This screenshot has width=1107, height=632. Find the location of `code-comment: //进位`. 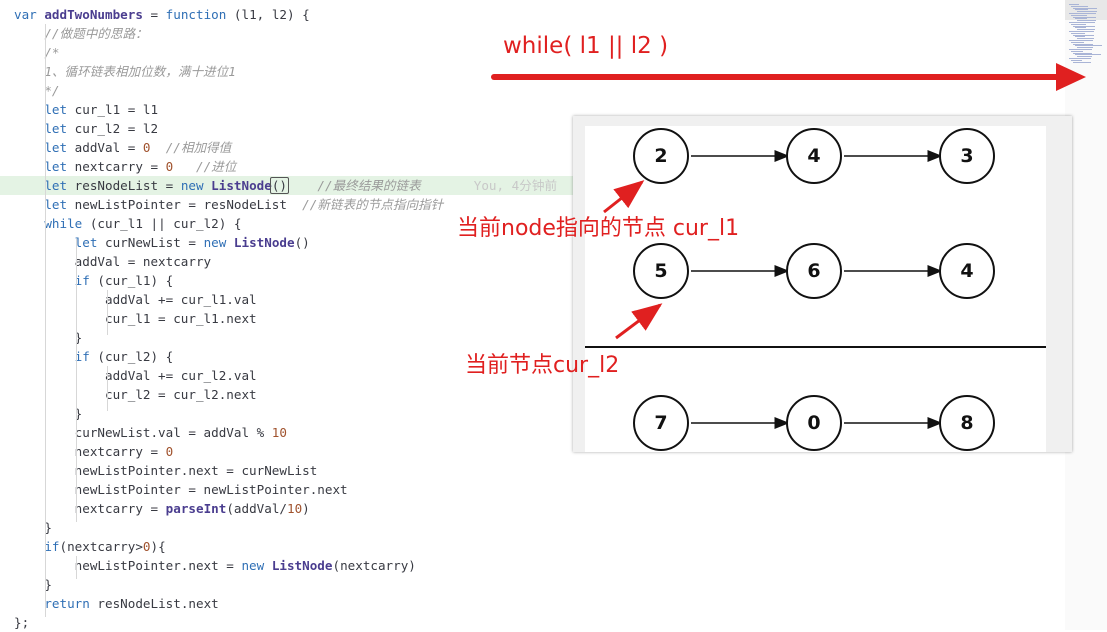

code-comment: //进位 is located at coordinates (216, 166).